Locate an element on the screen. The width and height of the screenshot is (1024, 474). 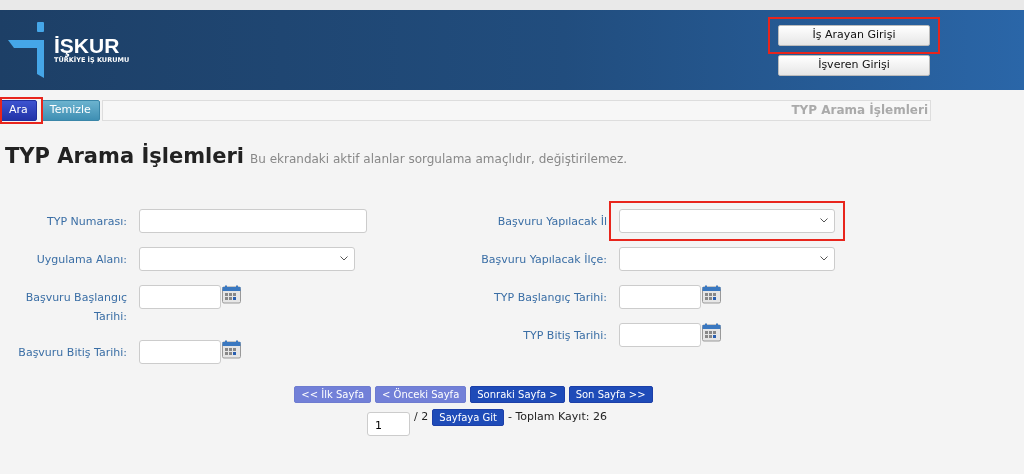
field-label: Başvuru Yapılacak İlçe: is located at coordinates (543, 259).